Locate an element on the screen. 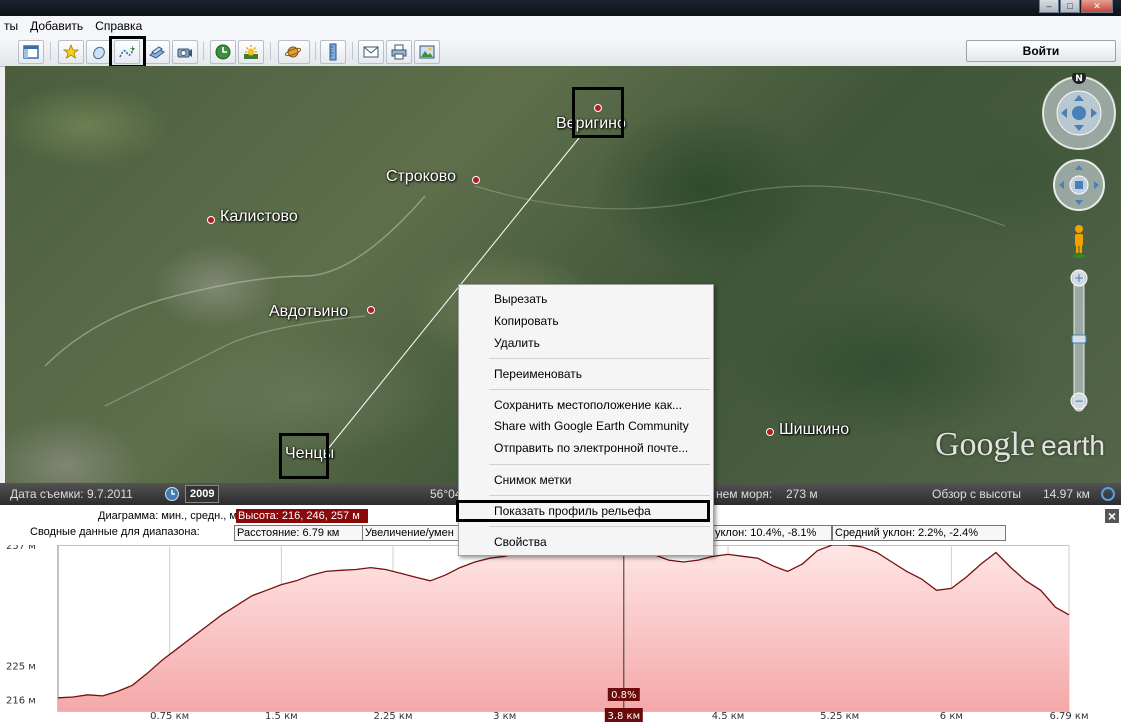  menu-item-truncated: ты is located at coordinates (13, 26).